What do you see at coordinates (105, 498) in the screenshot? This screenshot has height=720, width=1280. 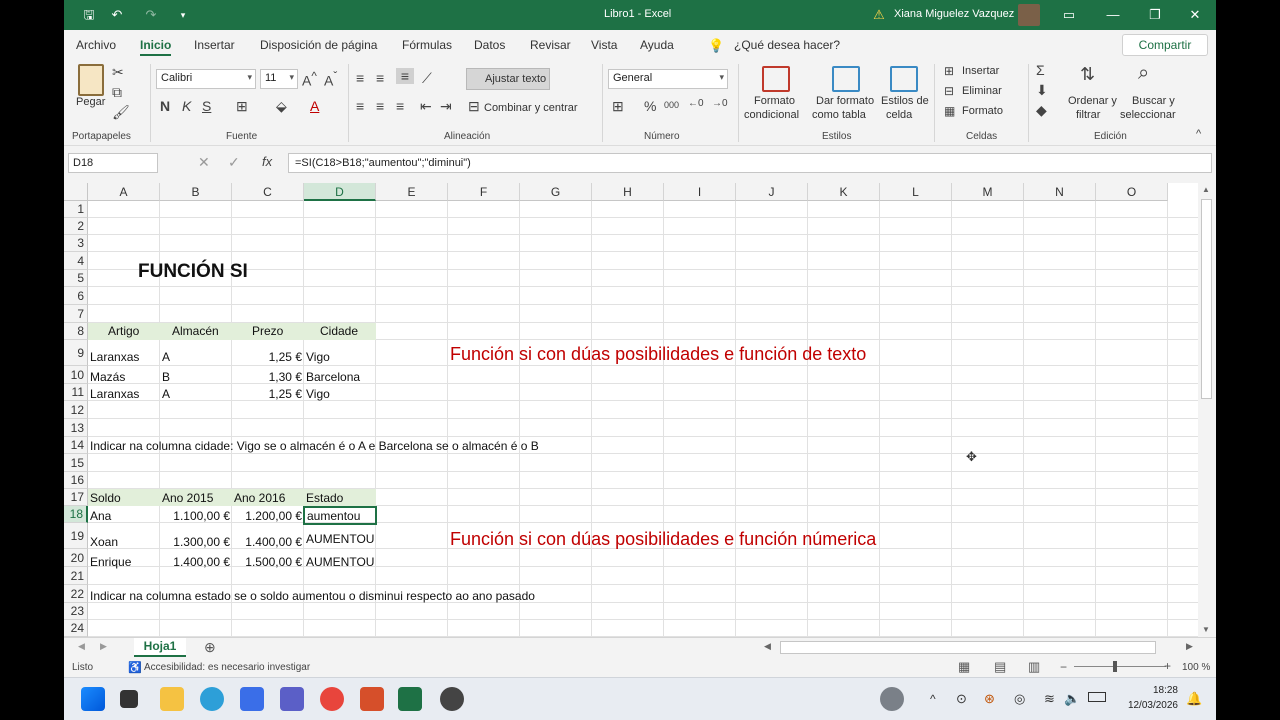 I see `cell-a17: Soldo` at bounding box center [105, 498].